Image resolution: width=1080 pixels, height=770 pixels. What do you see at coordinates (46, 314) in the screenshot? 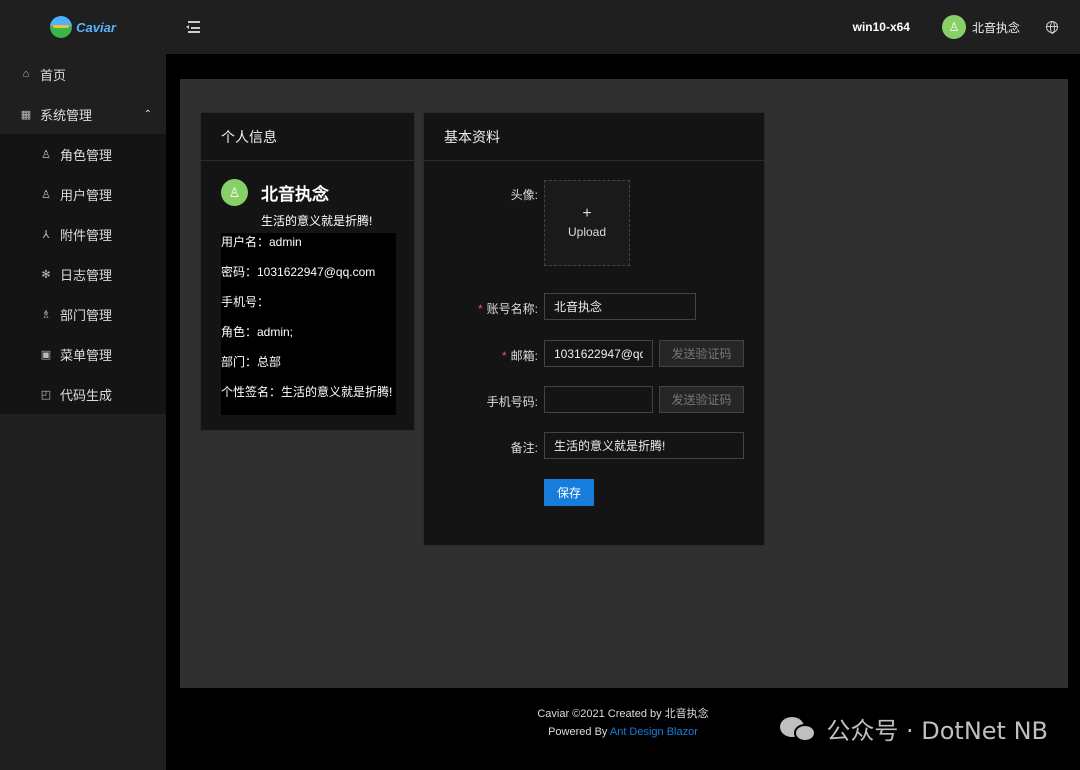
I see `team-icon: ♗` at bounding box center [46, 314].